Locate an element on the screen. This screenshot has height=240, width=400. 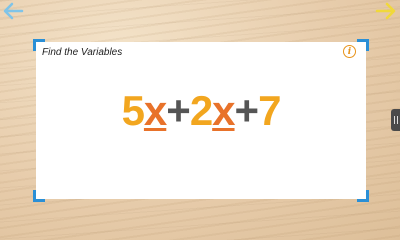
drag-handle-icon is located at coordinates (394, 120).